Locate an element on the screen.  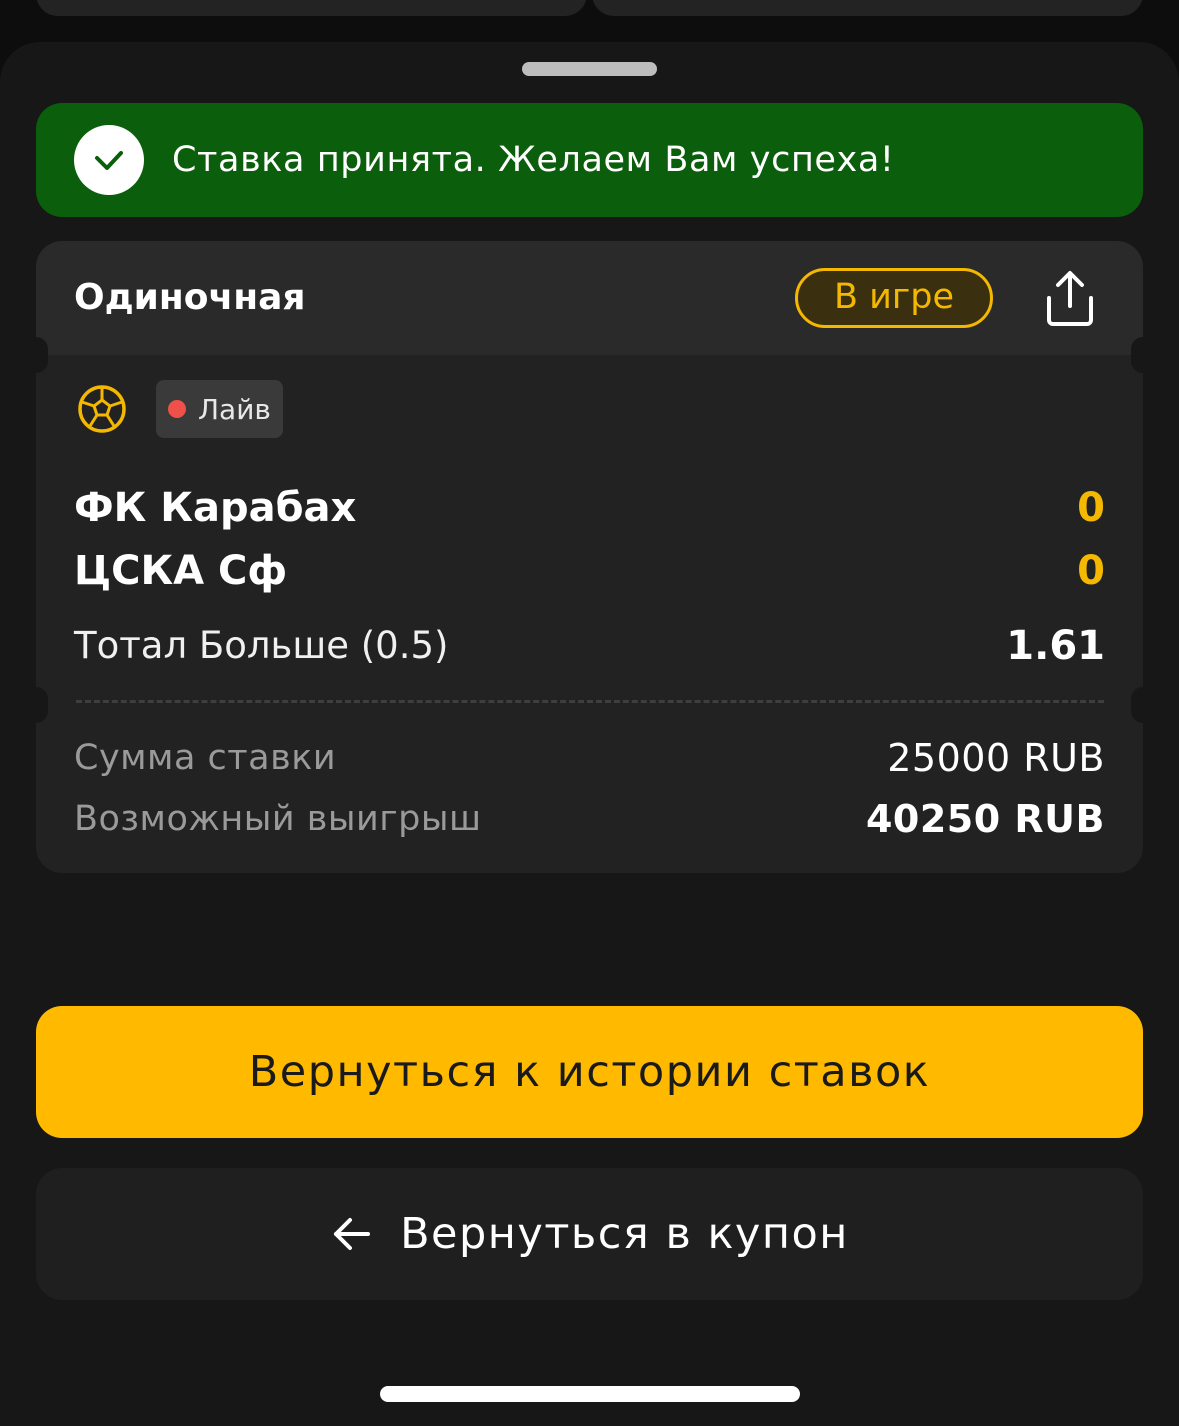
back-to-history-button: Вернуться к истории ставок is located at coordinates (589, 1072).